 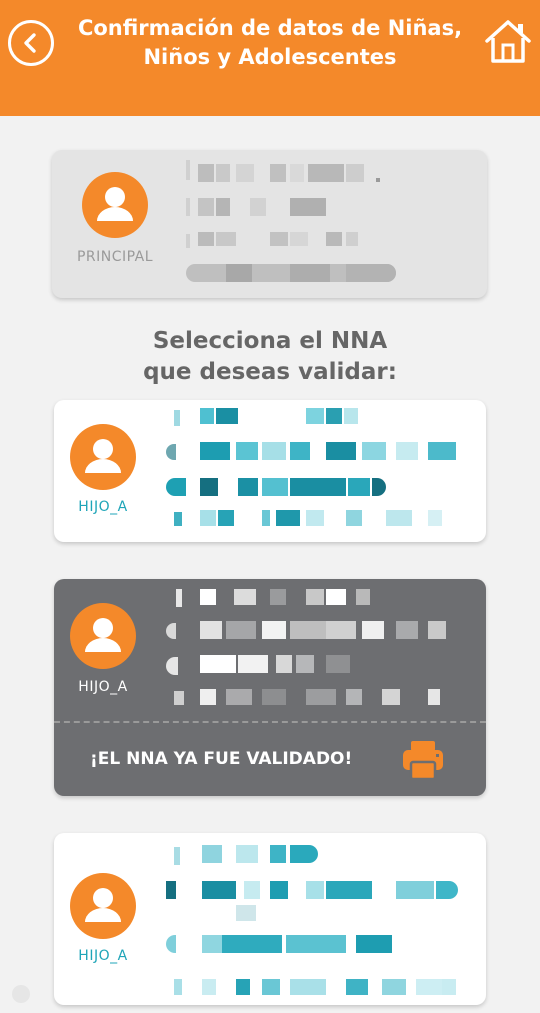 What do you see at coordinates (270, 357) in the screenshot?
I see `select-nna-heading: Selecciona el NNA que deseas validar:` at bounding box center [270, 357].